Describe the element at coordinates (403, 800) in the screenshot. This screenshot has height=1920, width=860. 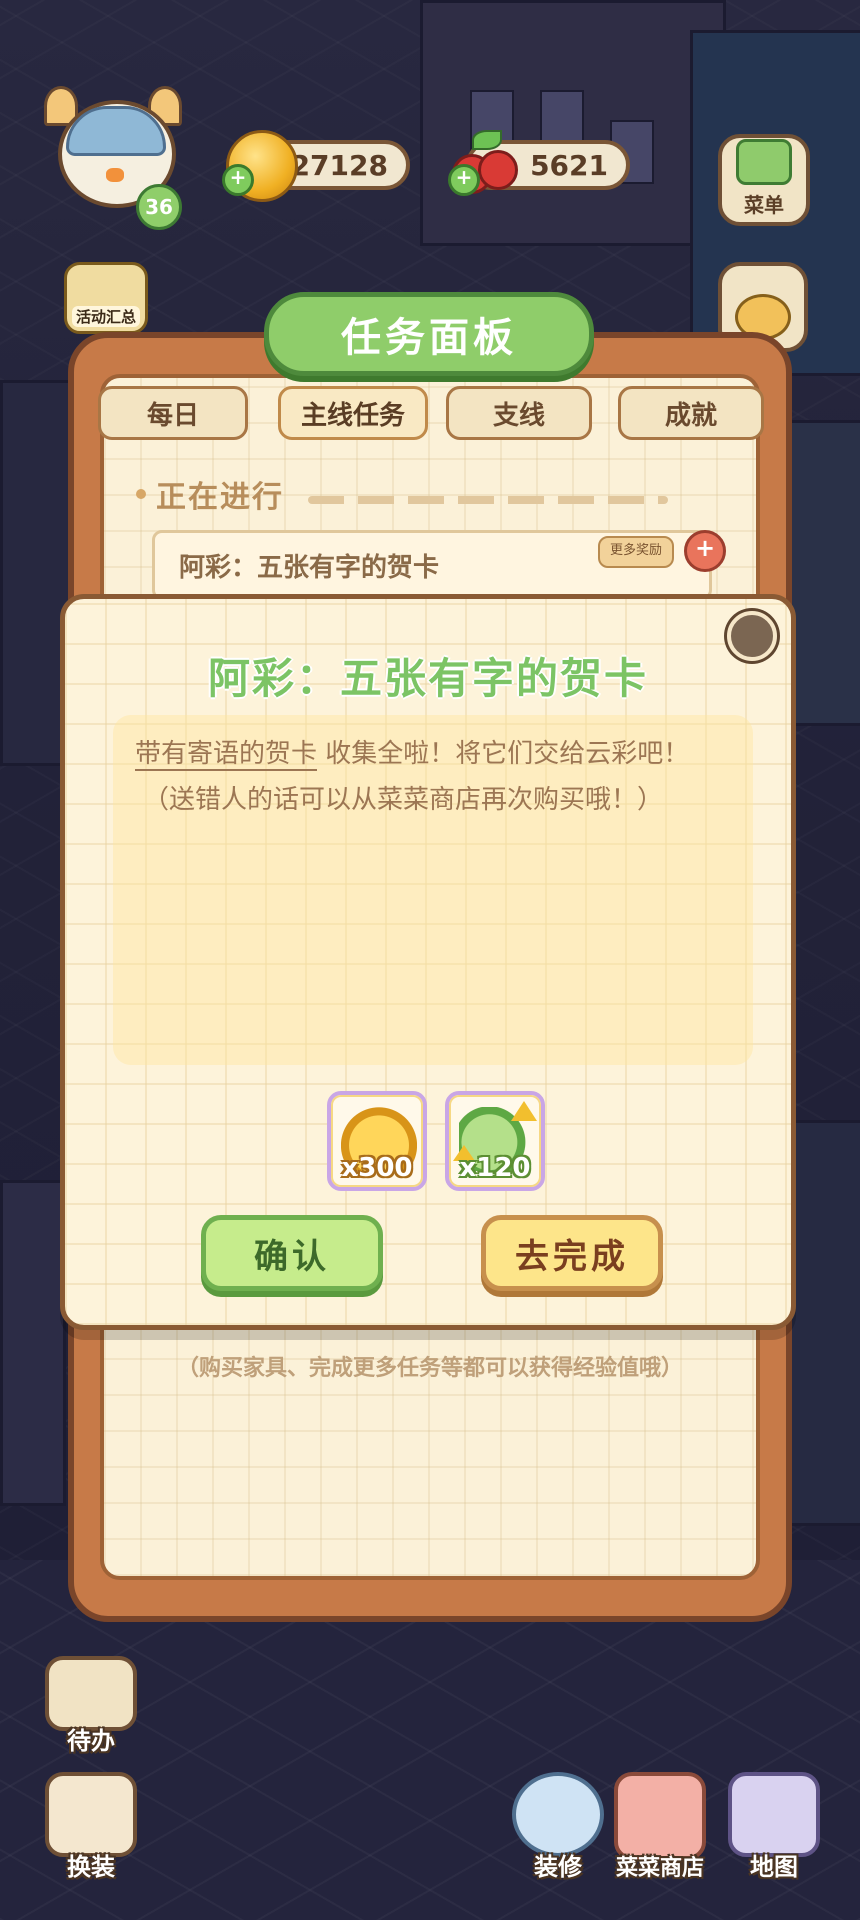
I see `description-line-2: （送错人的话可以从菜菜商店再次购买哦！）` at that location.